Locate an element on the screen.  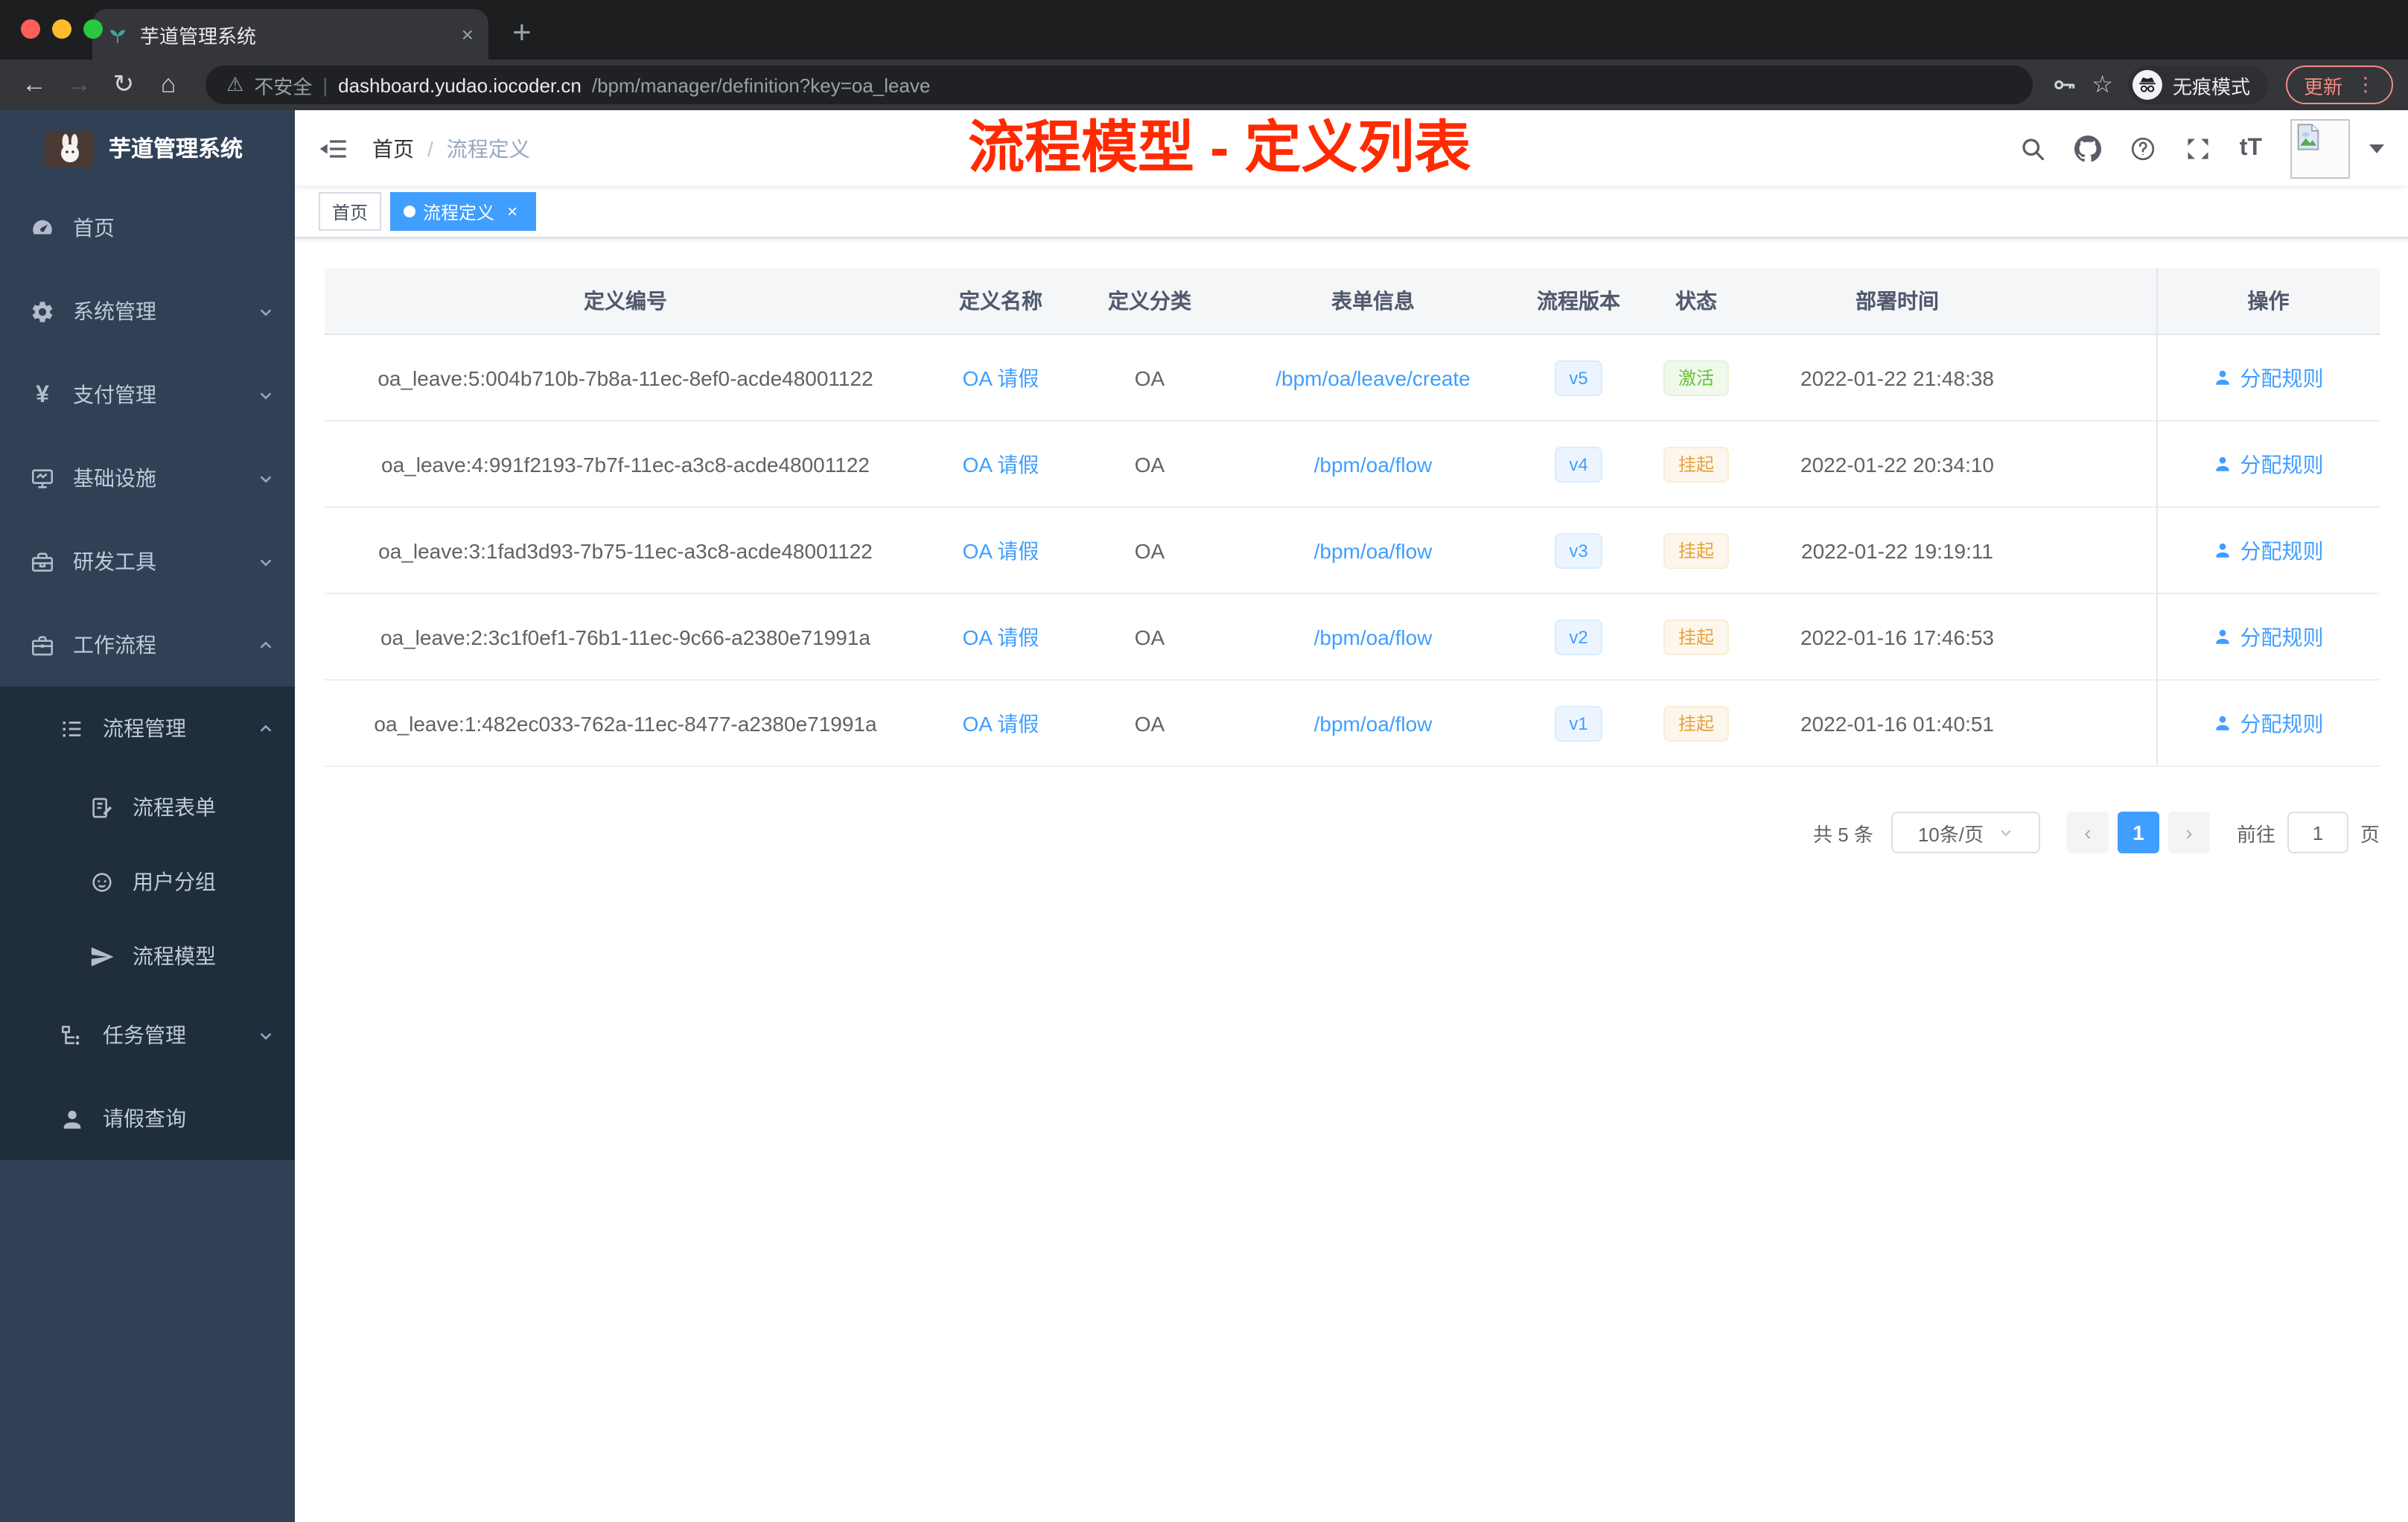
sidebar-item-process-mgmt: 流程管理 is located at coordinates (147, 728).